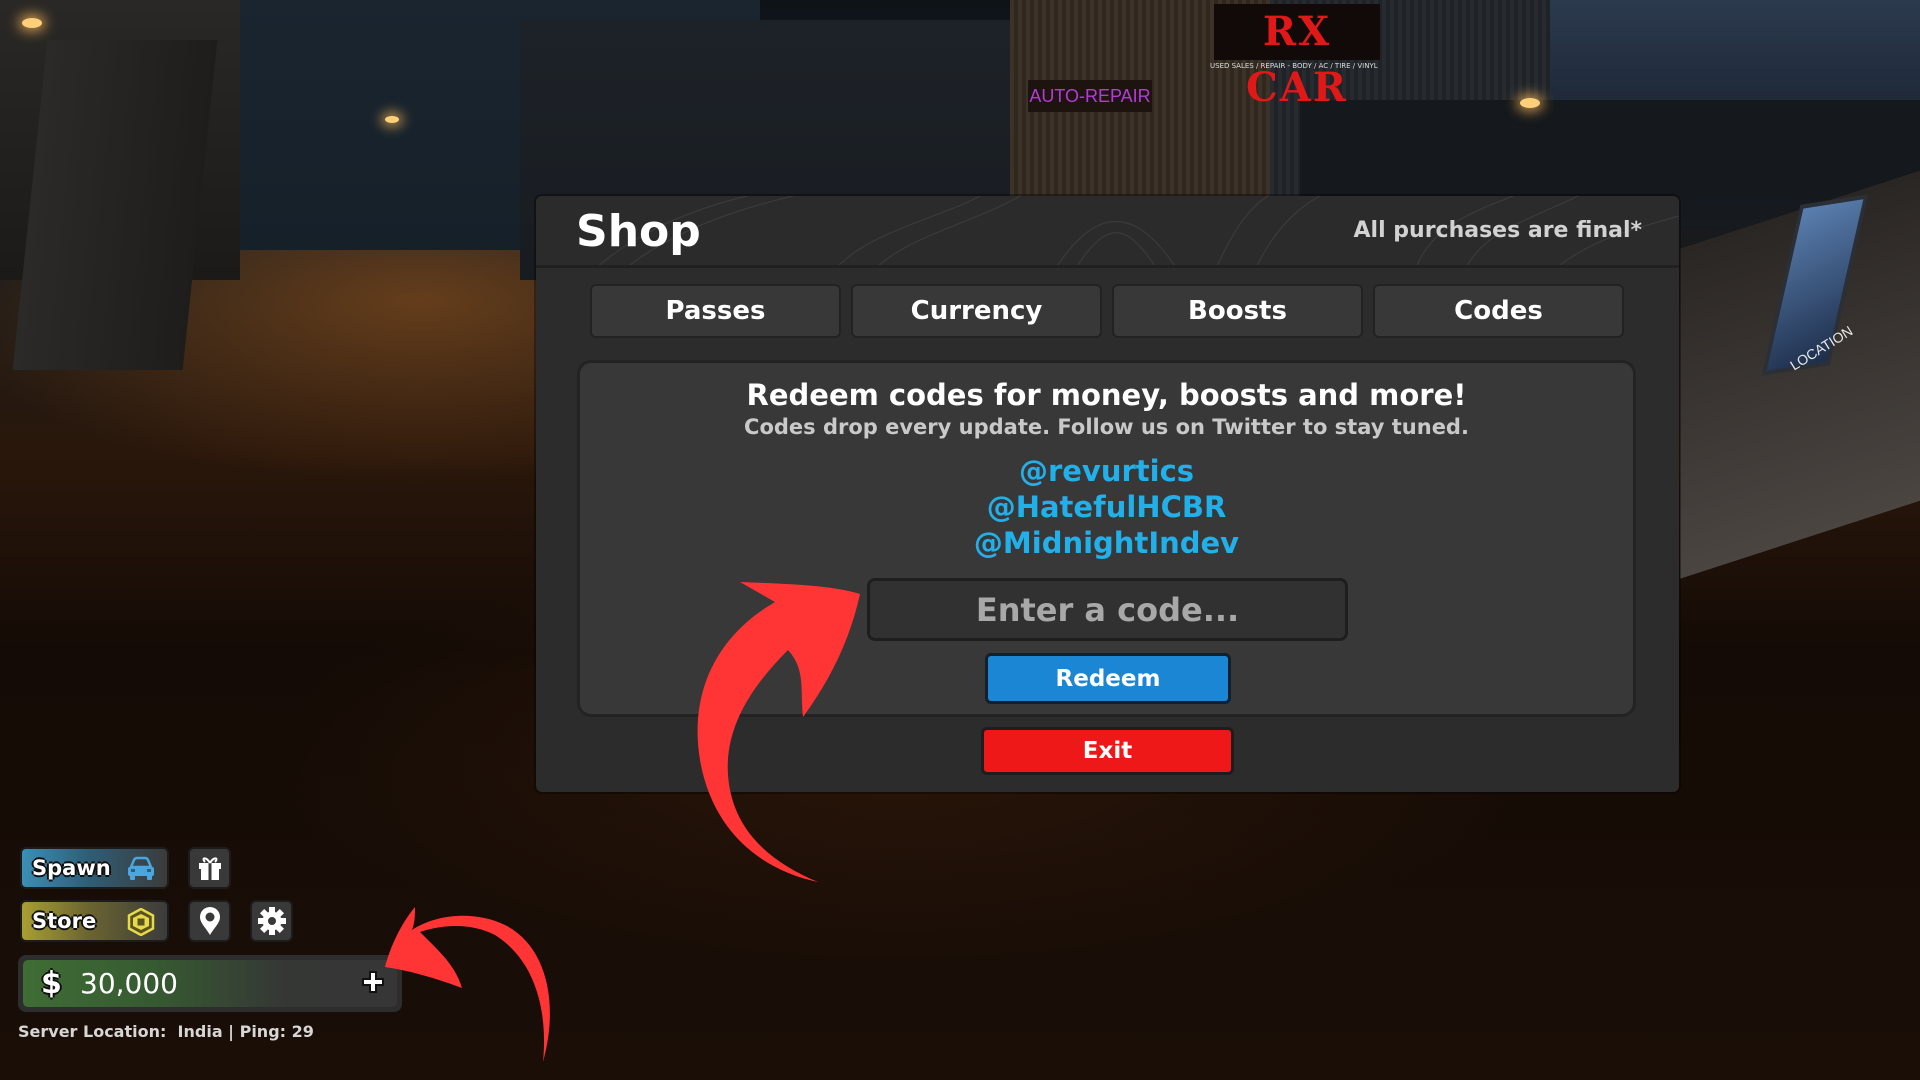  Describe the element at coordinates (976, 311) in the screenshot. I see `tab-currency: Currency` at that location.